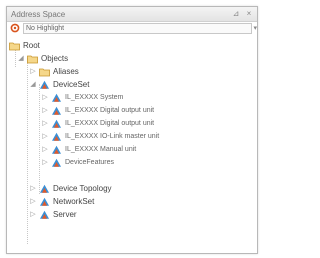  Describe the element at coordinates (101, 149) in the screenshot. I see `tree-item-label: IL_EXXXX Manual unit` at that location.